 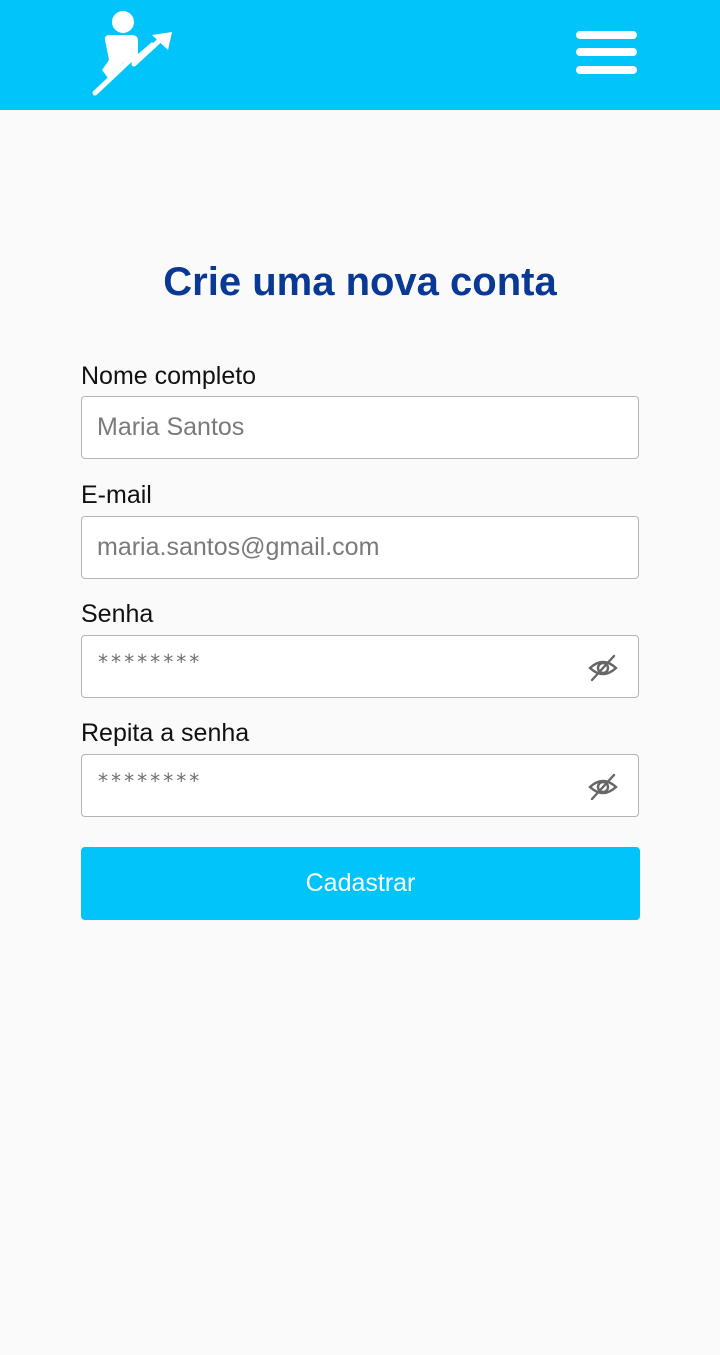 I want to click on confirm-password-field: ********, so click(x=360, y=785).